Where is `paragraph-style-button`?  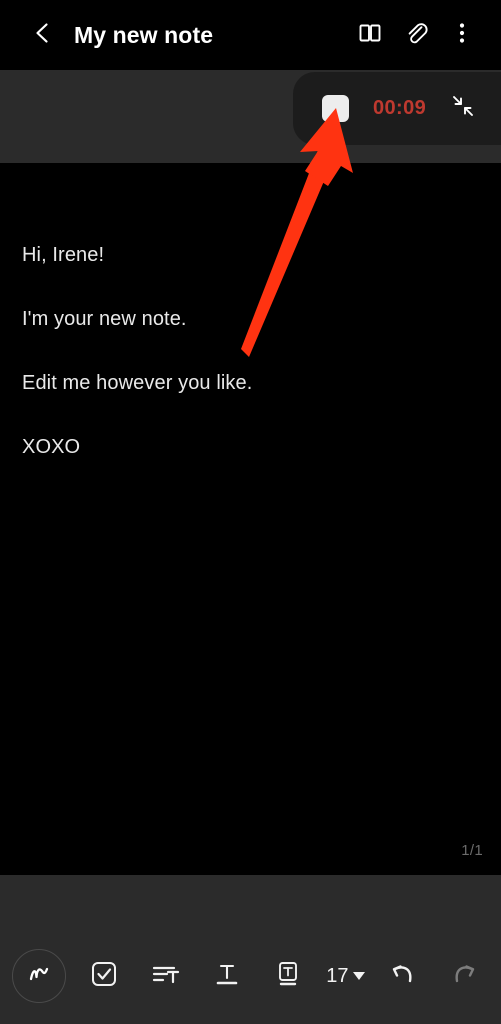
paragraph-style-button is located at coordinates (166, 976).